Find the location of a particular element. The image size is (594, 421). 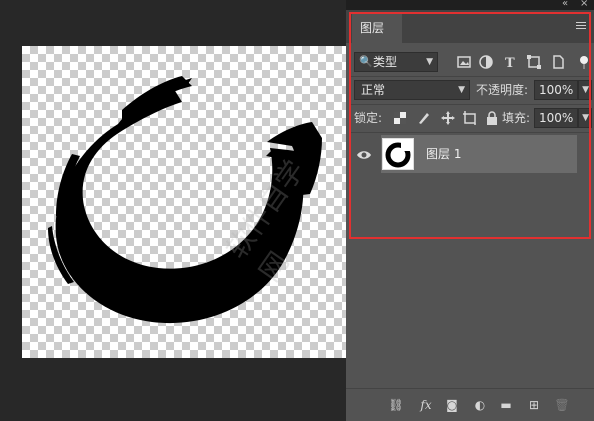

lock-artboard-icon is located at coordinates (470, 118).